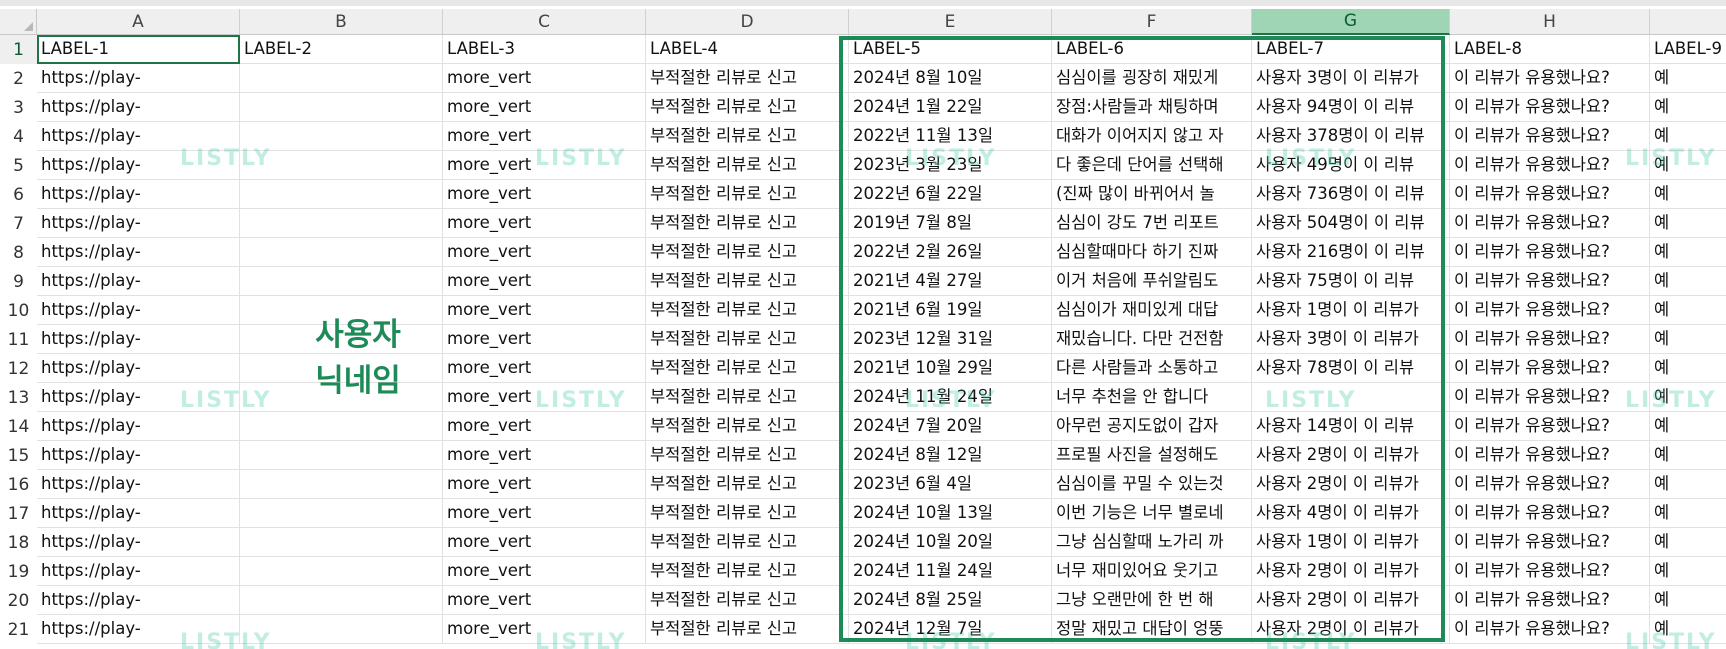  What do you see at coordinates (1351, 194) in the screenshot?
I see `cell-g: 사용자 736명이 이 리뷰` at bounding box center [1351, 194].